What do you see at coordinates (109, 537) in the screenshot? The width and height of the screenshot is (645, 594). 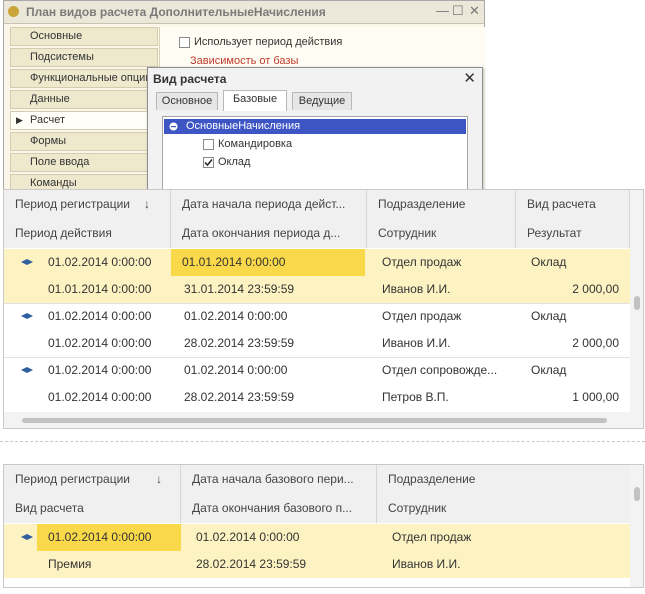 I see `table-cell-current: 01.02.2014 0:00:00` at bounding box center [109, 537].